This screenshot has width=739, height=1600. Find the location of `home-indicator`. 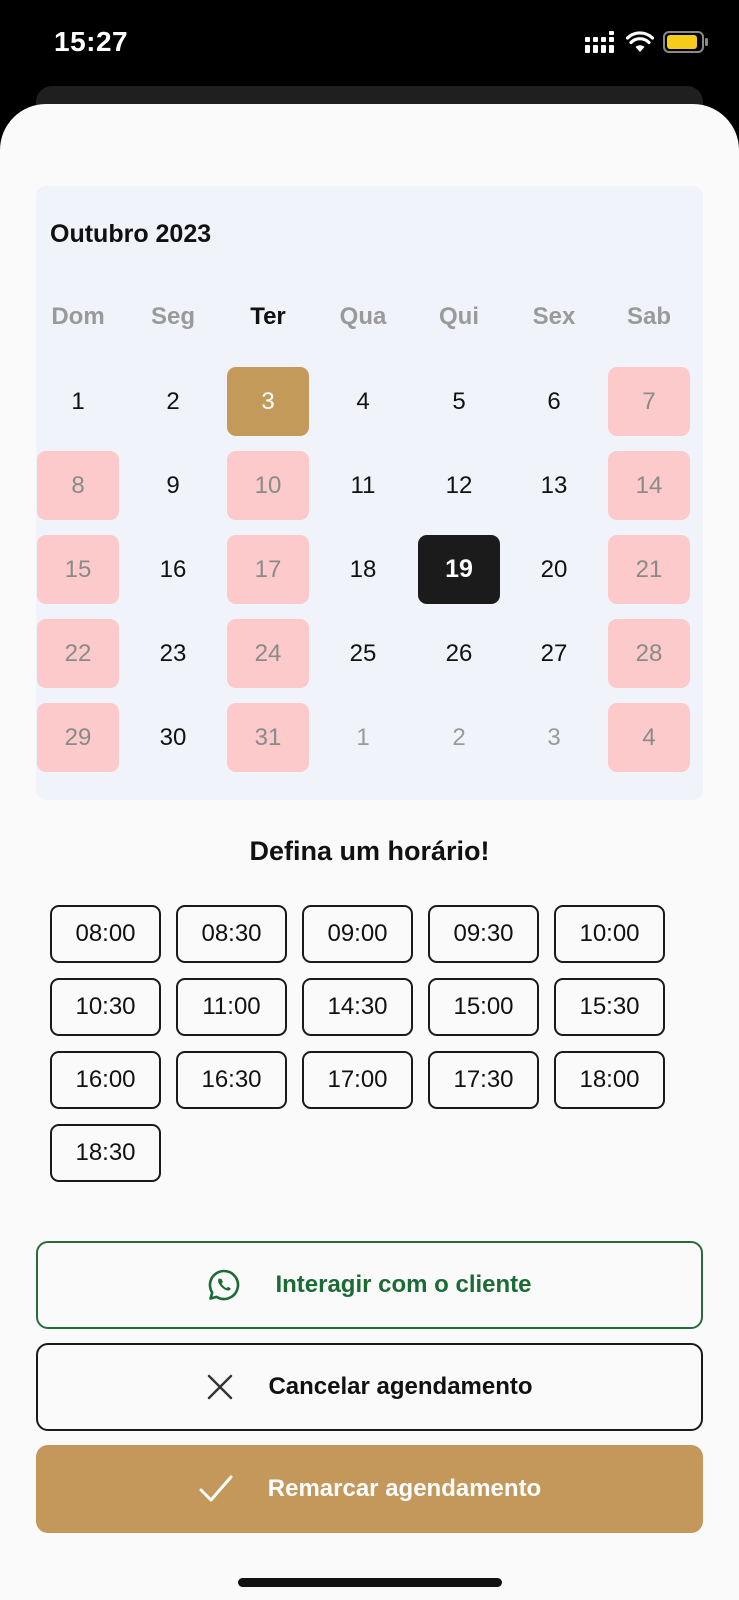

home-indicator is located at coordinates (370, 1582).